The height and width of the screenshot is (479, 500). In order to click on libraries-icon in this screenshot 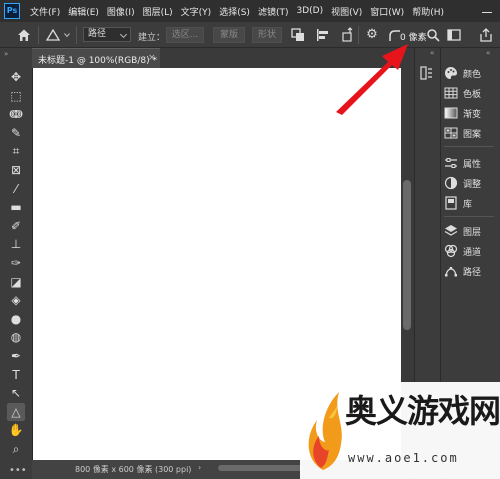, I will do `click(451, 203)`.